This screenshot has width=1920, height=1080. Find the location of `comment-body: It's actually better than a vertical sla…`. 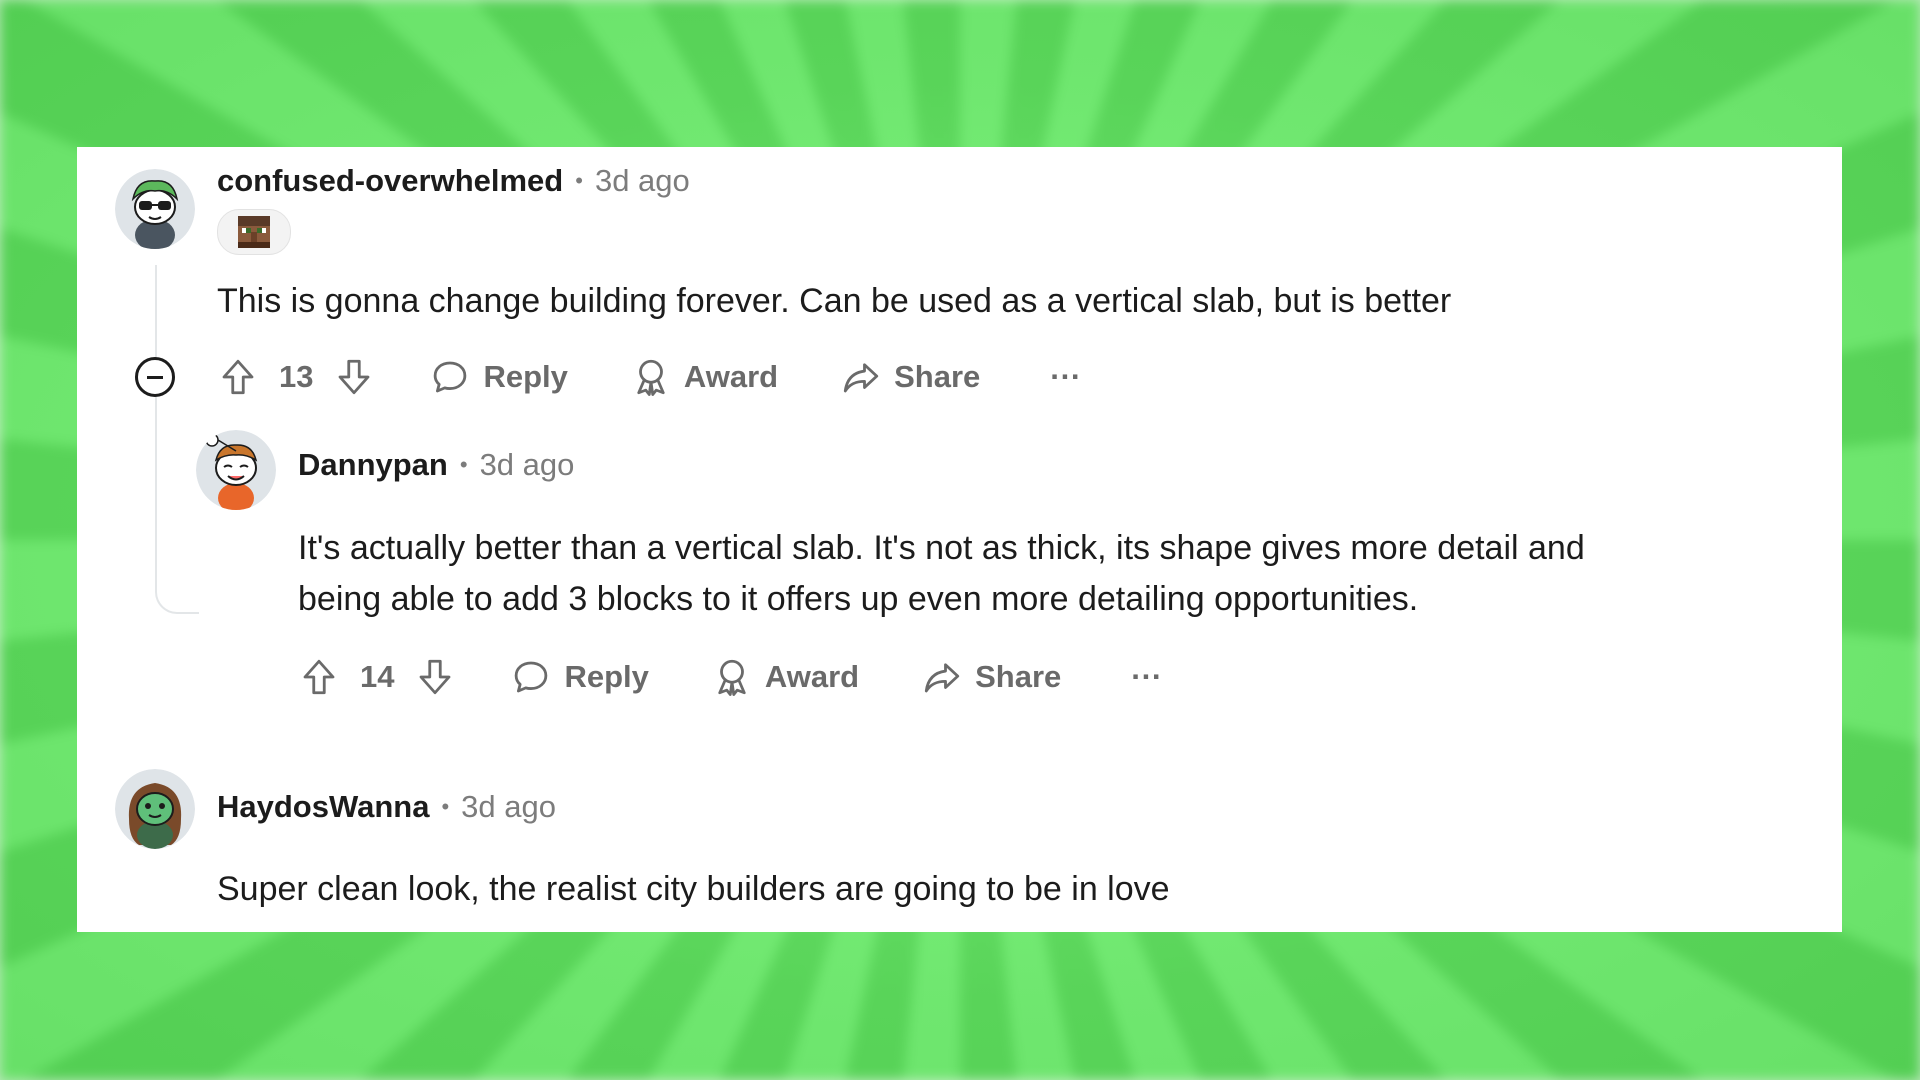

comment-body: It's actually better than a vertical sla… is located at coordinates (941, 574).